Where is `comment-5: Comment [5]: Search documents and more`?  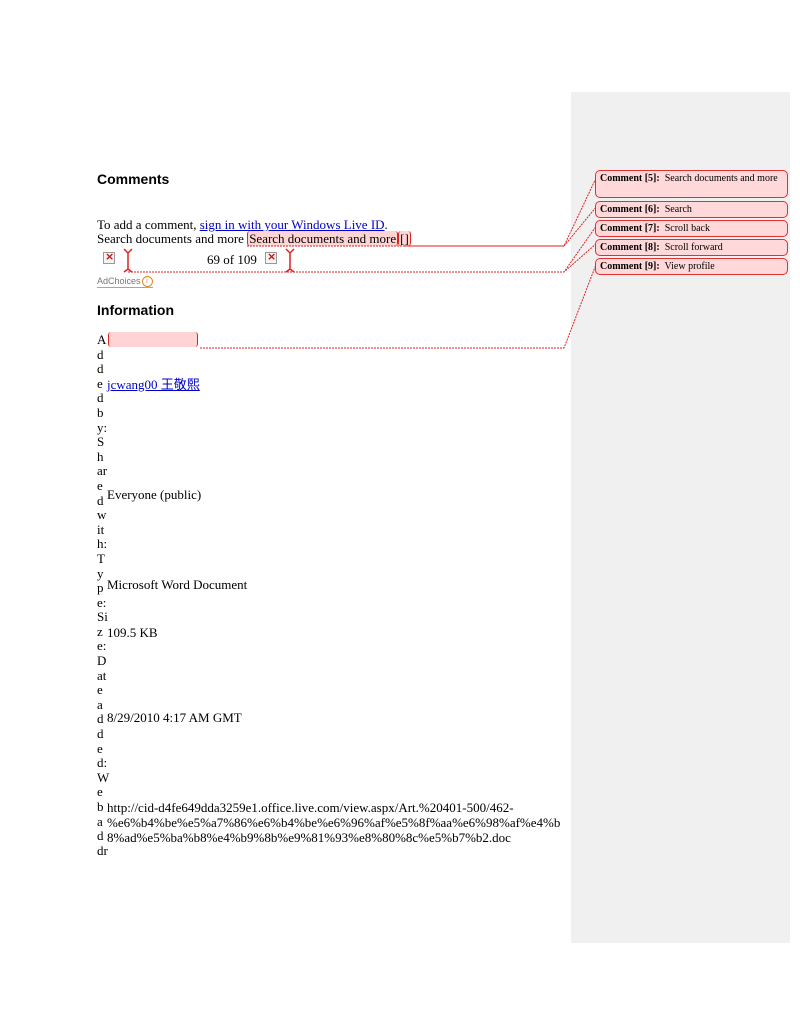 comment-5: Comment [5]: Search documents and more is located at coordinates (691, 184).